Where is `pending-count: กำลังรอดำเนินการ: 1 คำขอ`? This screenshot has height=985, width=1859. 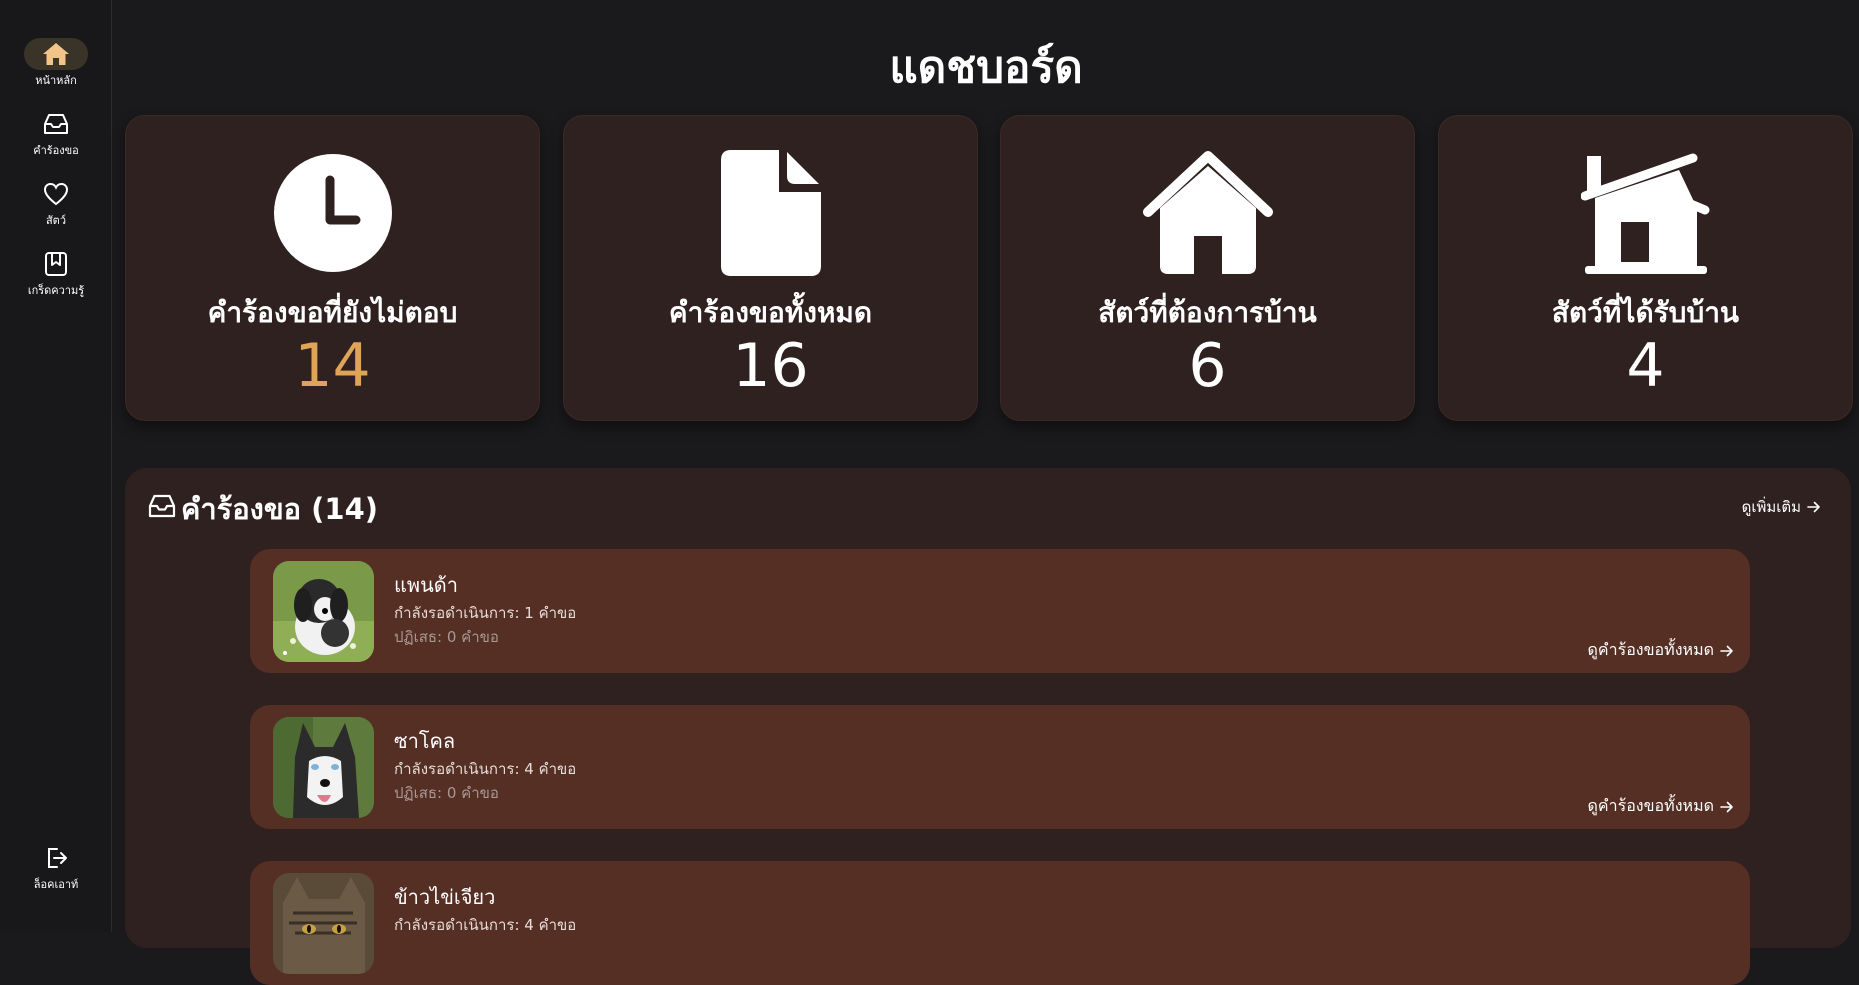
pending-count: กำลังรอดำเนินการ: 1 คำขอ is located at coordinates (485, 613).